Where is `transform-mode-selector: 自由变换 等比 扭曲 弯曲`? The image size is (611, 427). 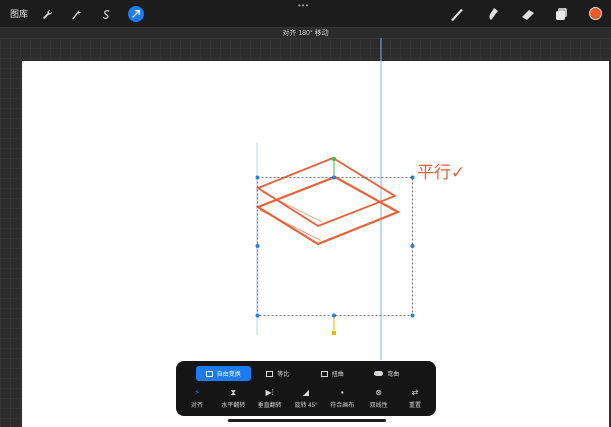
transform-mode-selector: 自由变换 等比 扭曲 弯曲 is located at coordinates (305, 373).